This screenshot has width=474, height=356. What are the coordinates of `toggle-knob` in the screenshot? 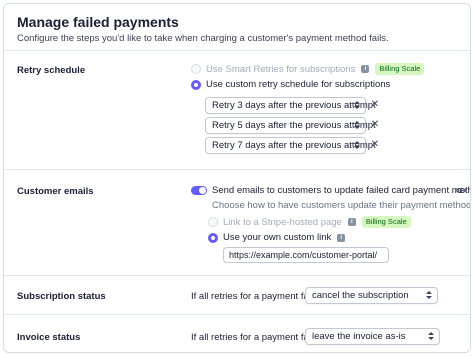 It's located at (202, 190).